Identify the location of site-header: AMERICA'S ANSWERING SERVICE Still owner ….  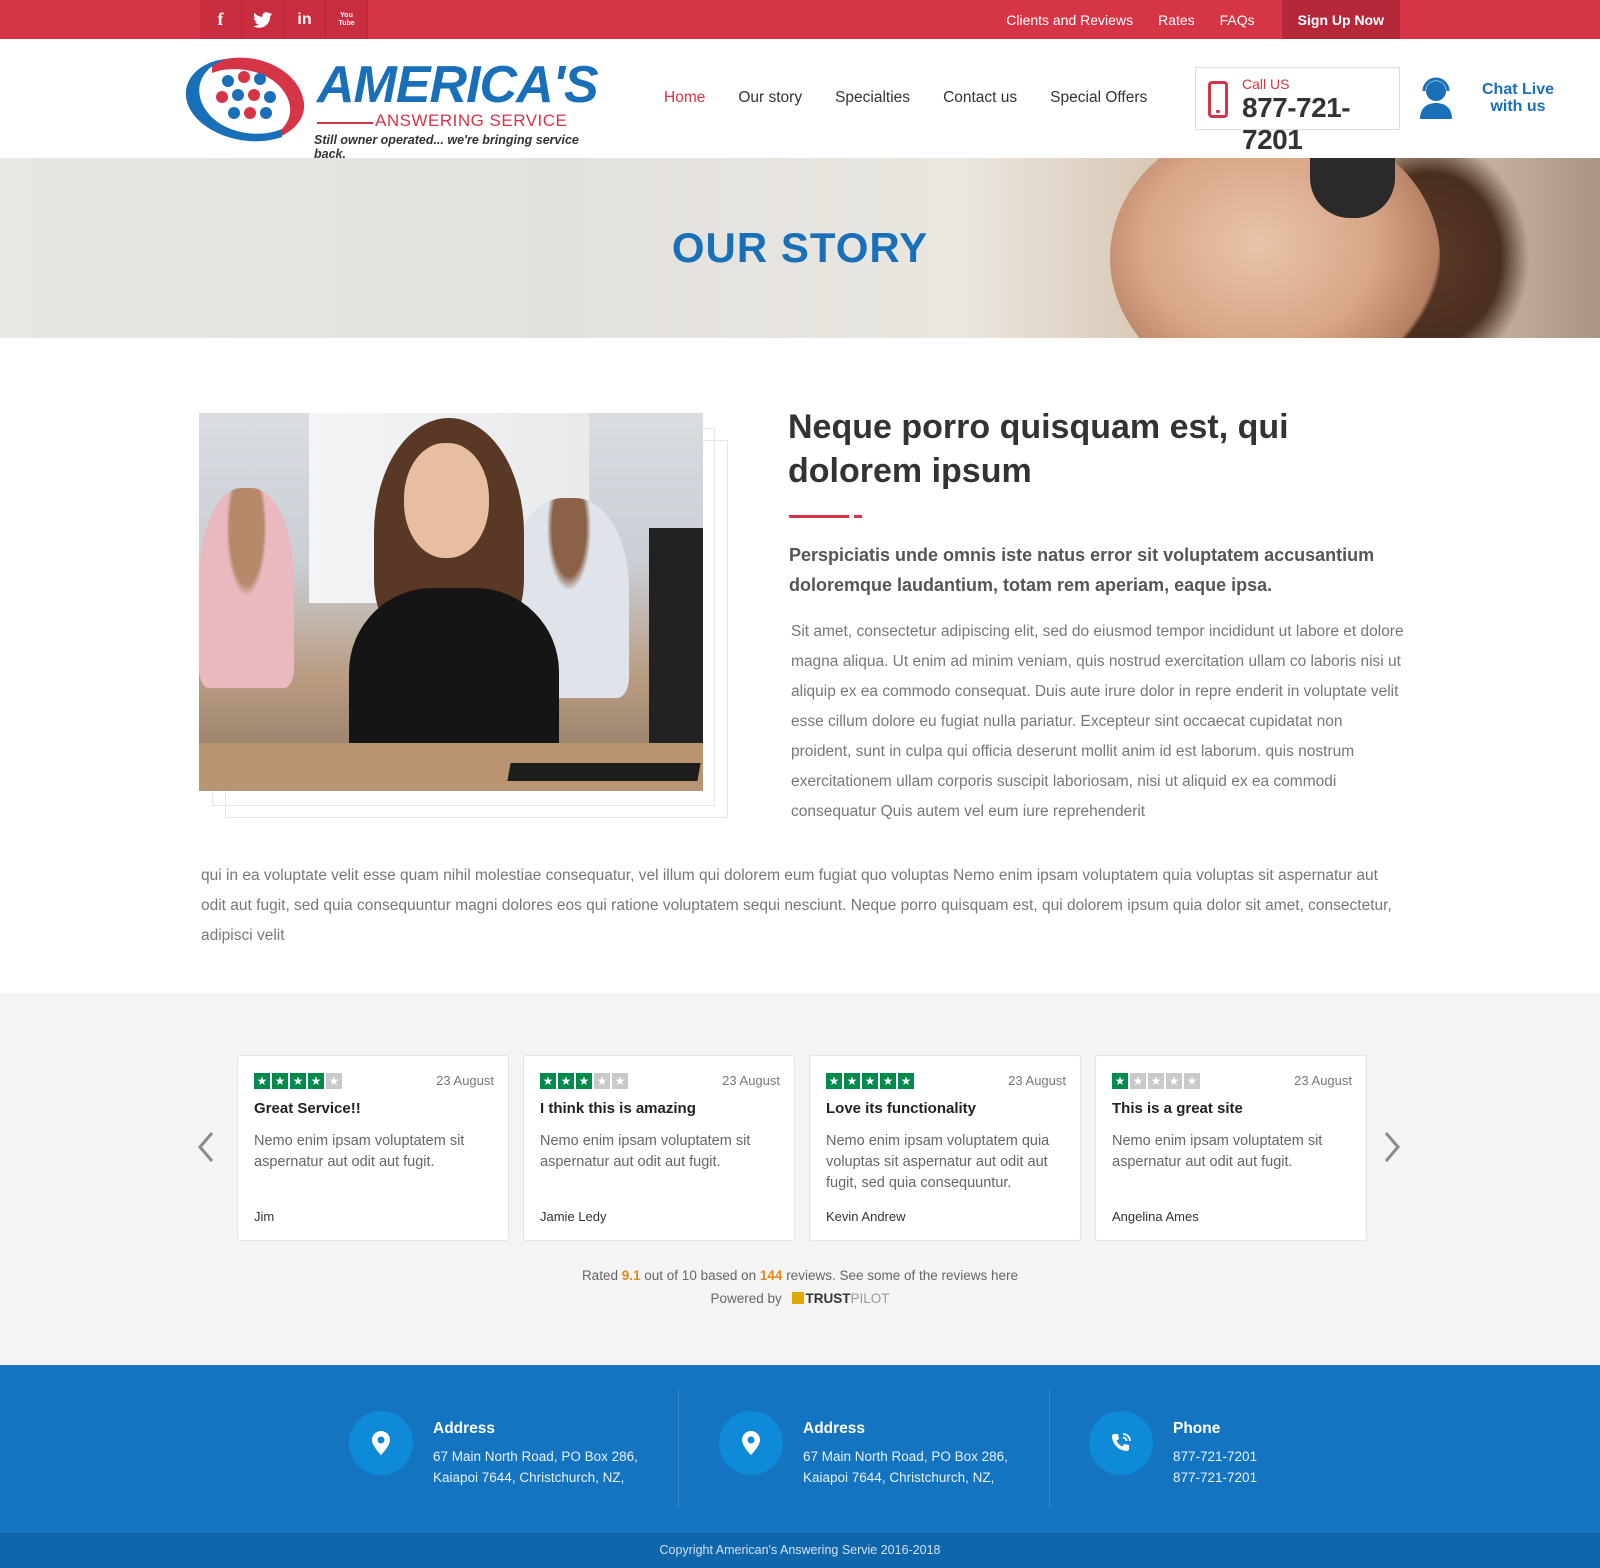
(800, 100).